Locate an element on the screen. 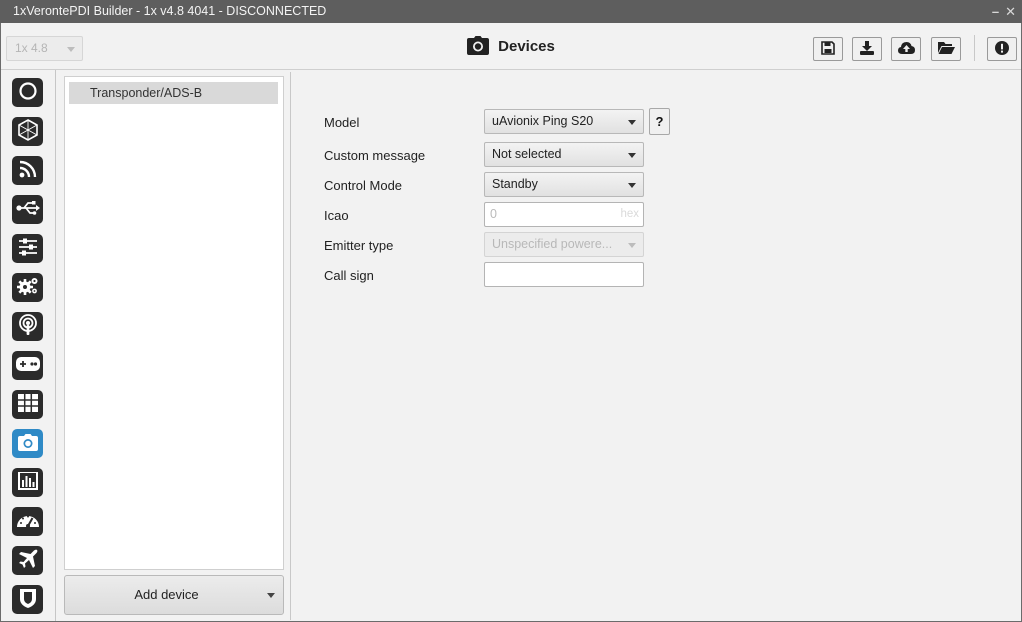  sidebar-item-controls is located at coordinates (27, 365).